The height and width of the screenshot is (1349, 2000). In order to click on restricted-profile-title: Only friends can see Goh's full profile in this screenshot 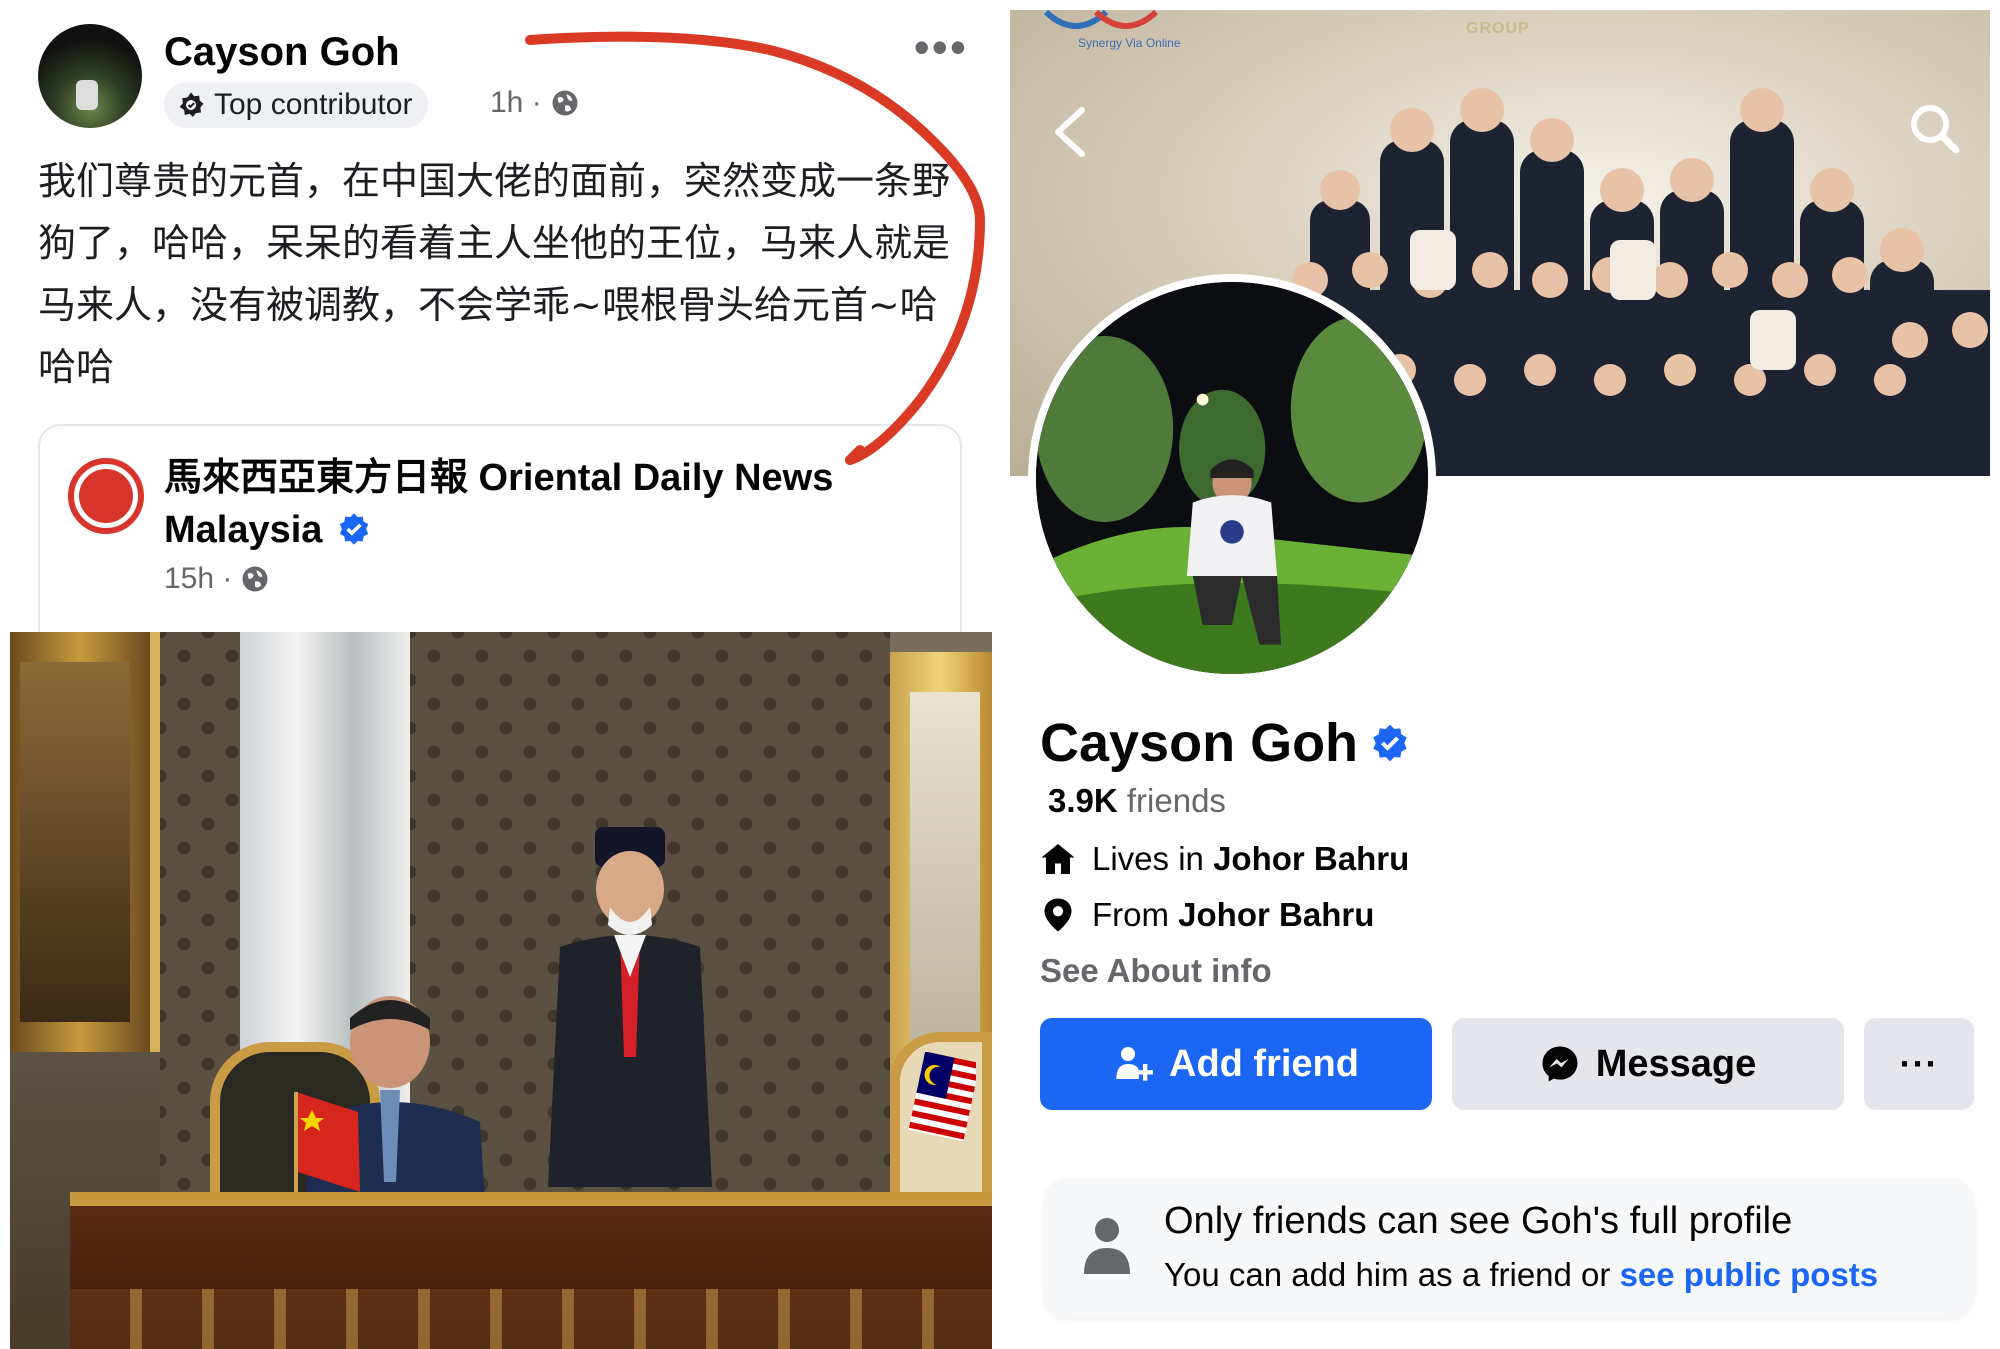, I will do `click(1478, 1221)`.